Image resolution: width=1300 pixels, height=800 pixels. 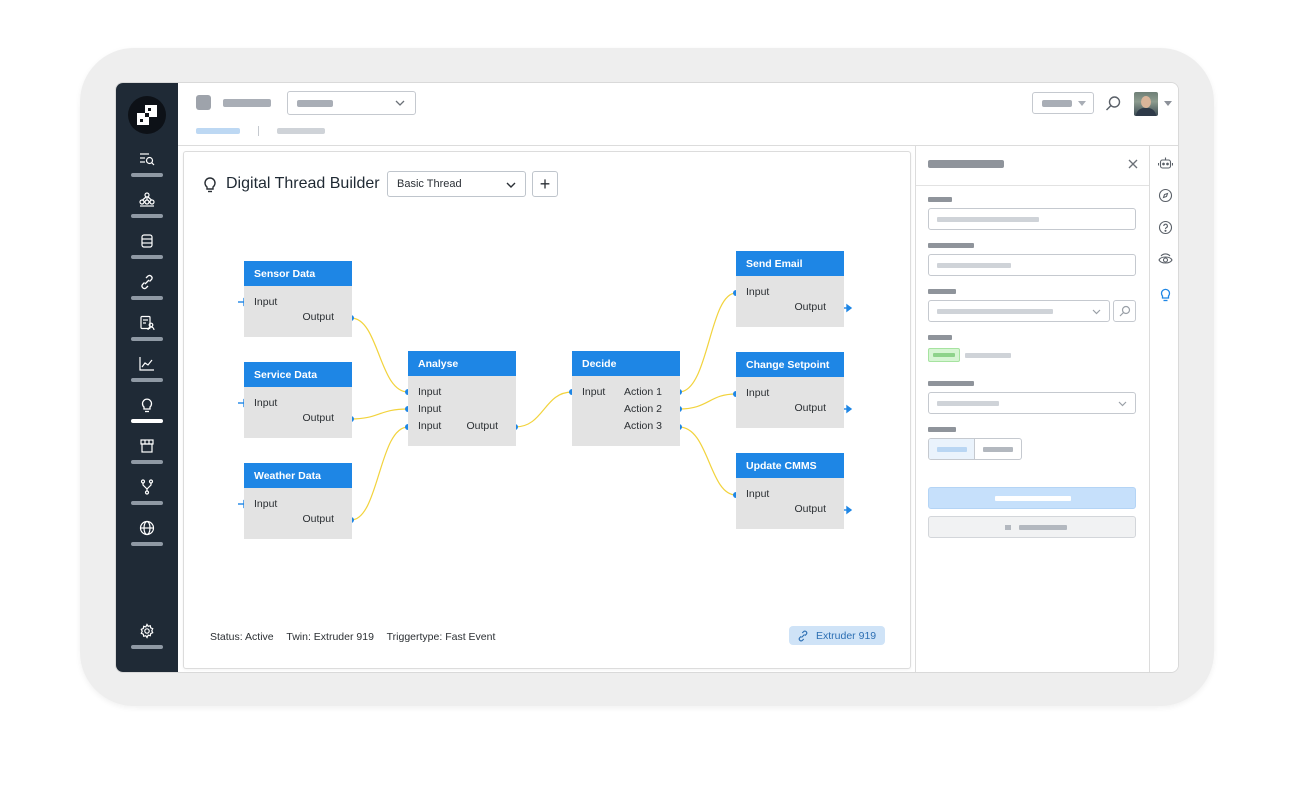 I want to click on arrow-out-email, so click(x=848, y=308).